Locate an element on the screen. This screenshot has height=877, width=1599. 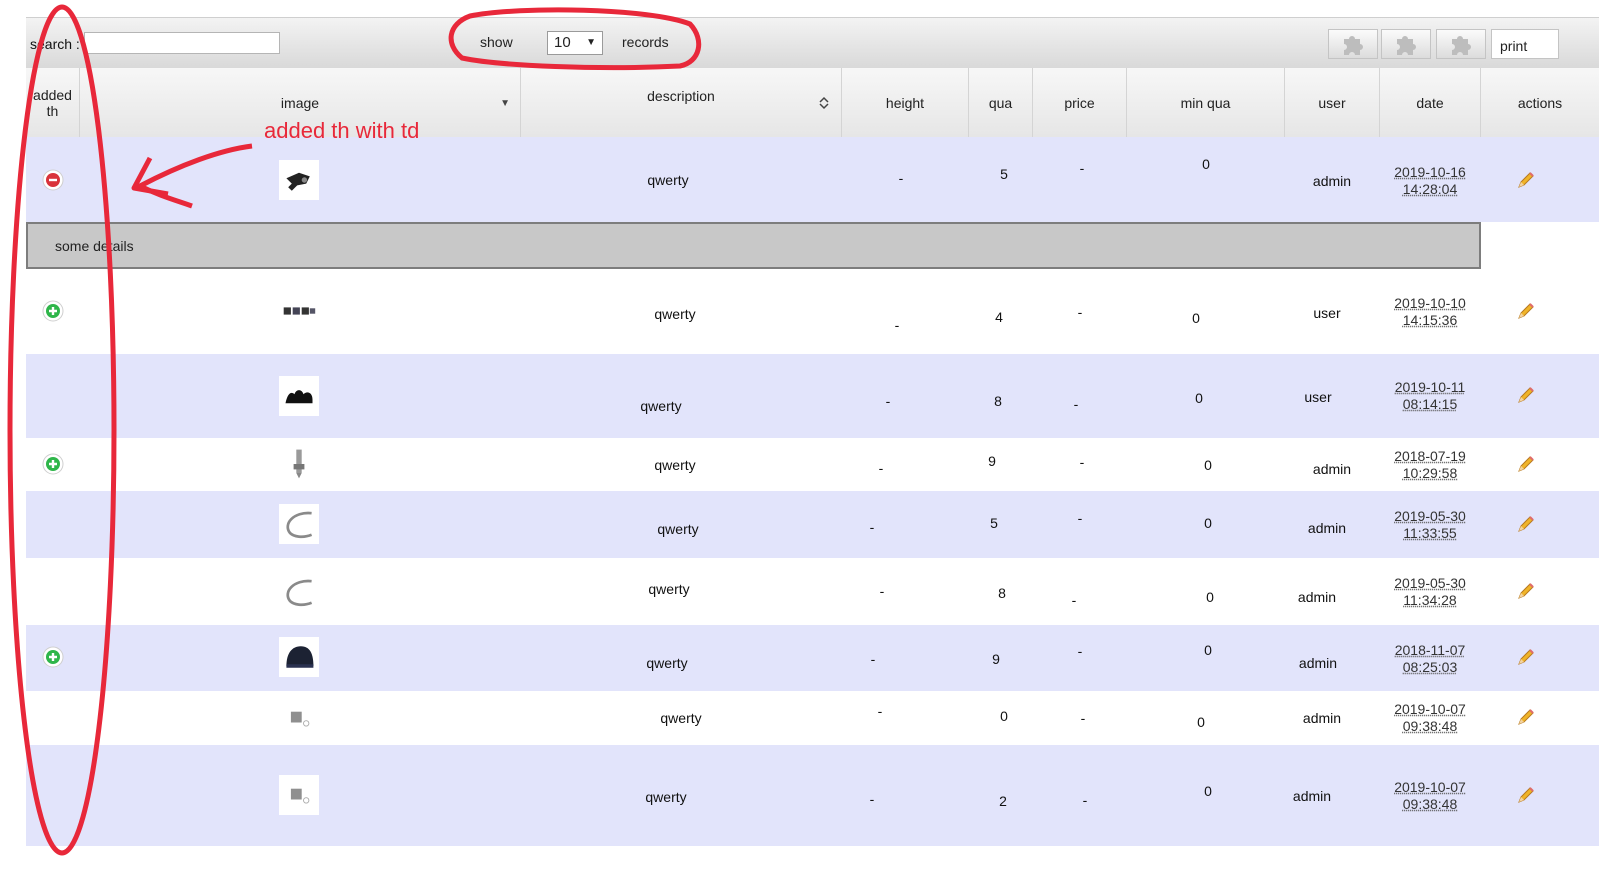
header-price: price is located at coordinates (1080, 102).